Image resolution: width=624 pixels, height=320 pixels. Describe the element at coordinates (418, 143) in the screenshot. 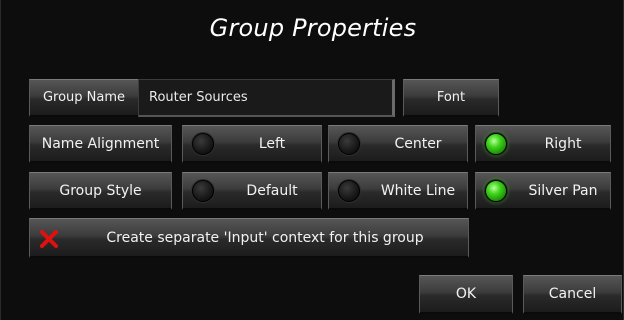

I see `align-center-label: Center` at that location.